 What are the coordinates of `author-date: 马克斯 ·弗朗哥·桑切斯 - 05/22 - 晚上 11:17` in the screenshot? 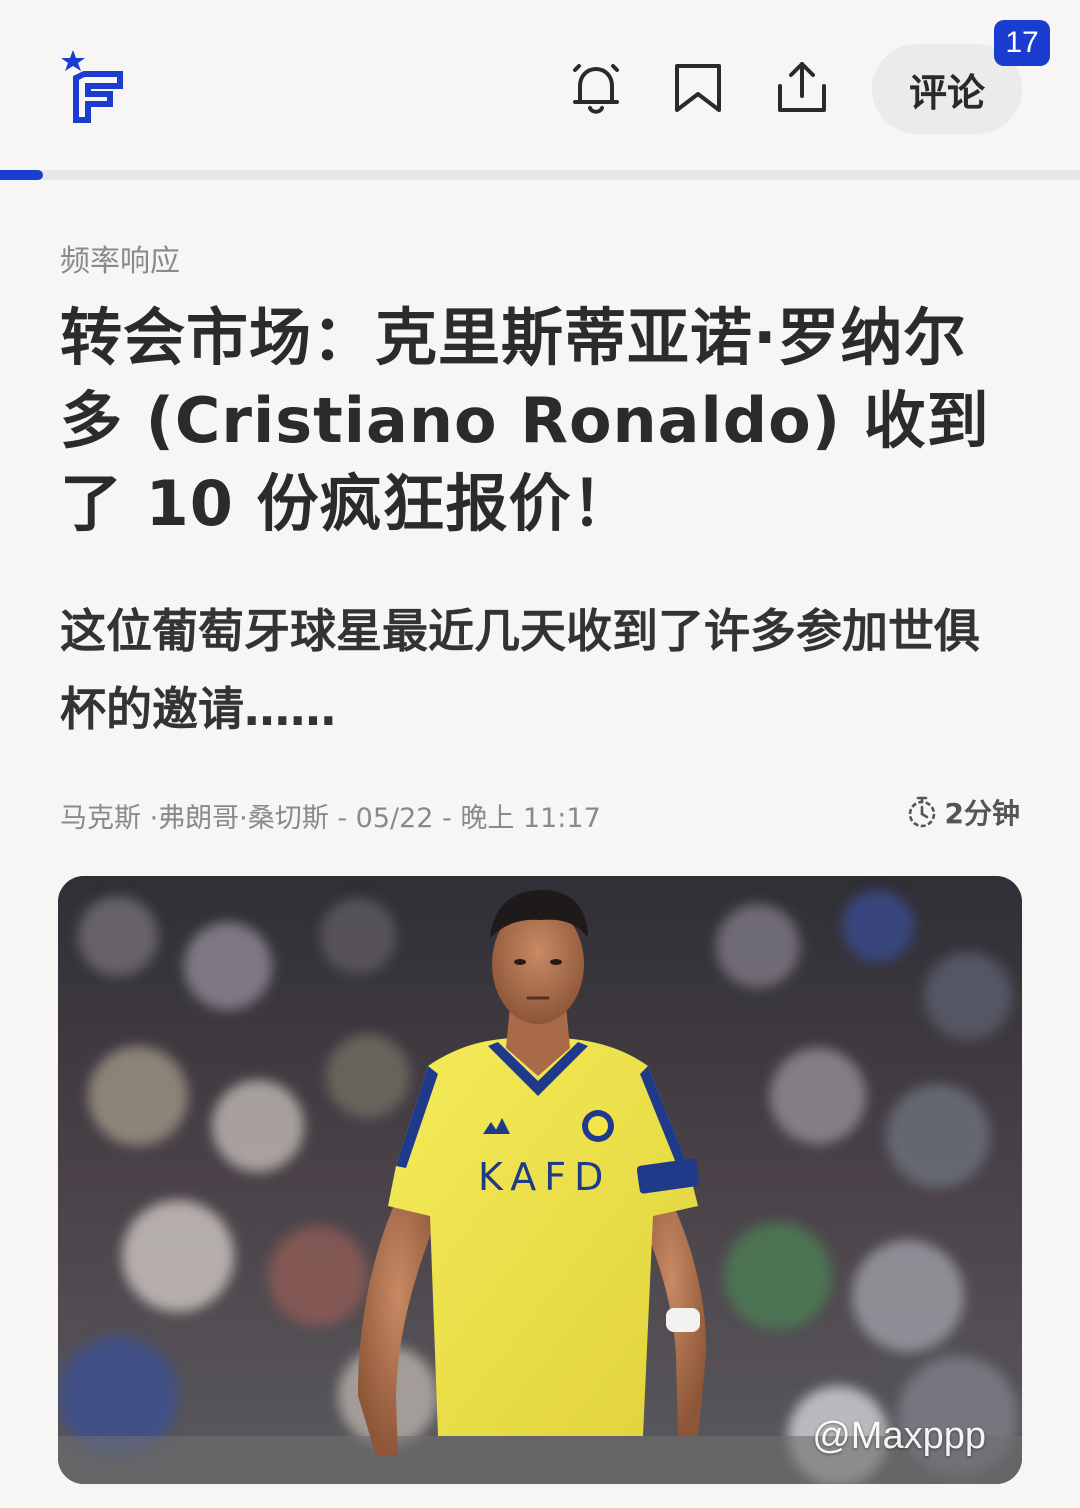 It's located at (330, 818).